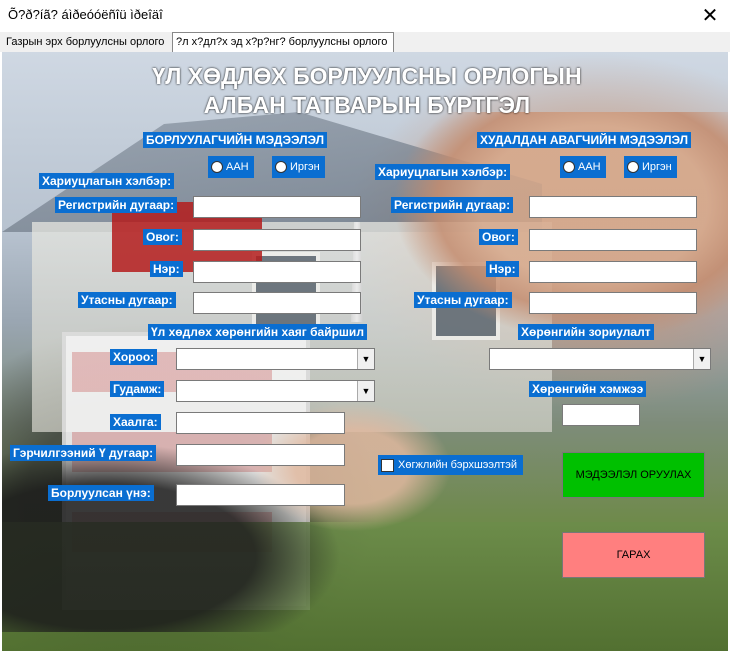  What do you see at coordinates (83, 453) in the screenshot?
I see `cert-number-label: Гэрчилгээний Ү дугаар:` at bounding box center [83, 453].